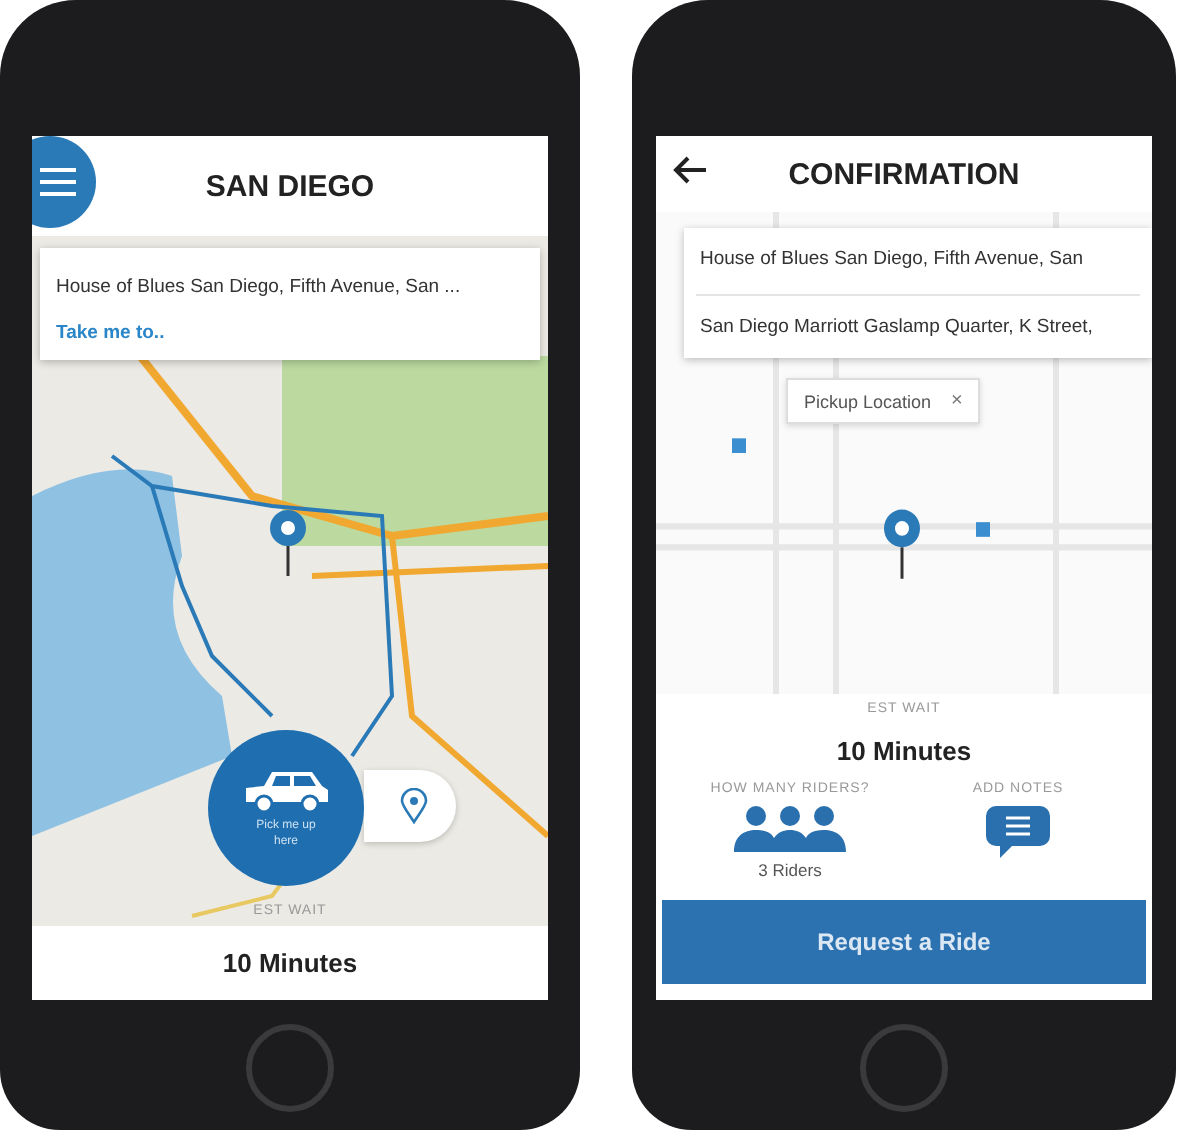  I want to click on people-icon, so click(790, 828).